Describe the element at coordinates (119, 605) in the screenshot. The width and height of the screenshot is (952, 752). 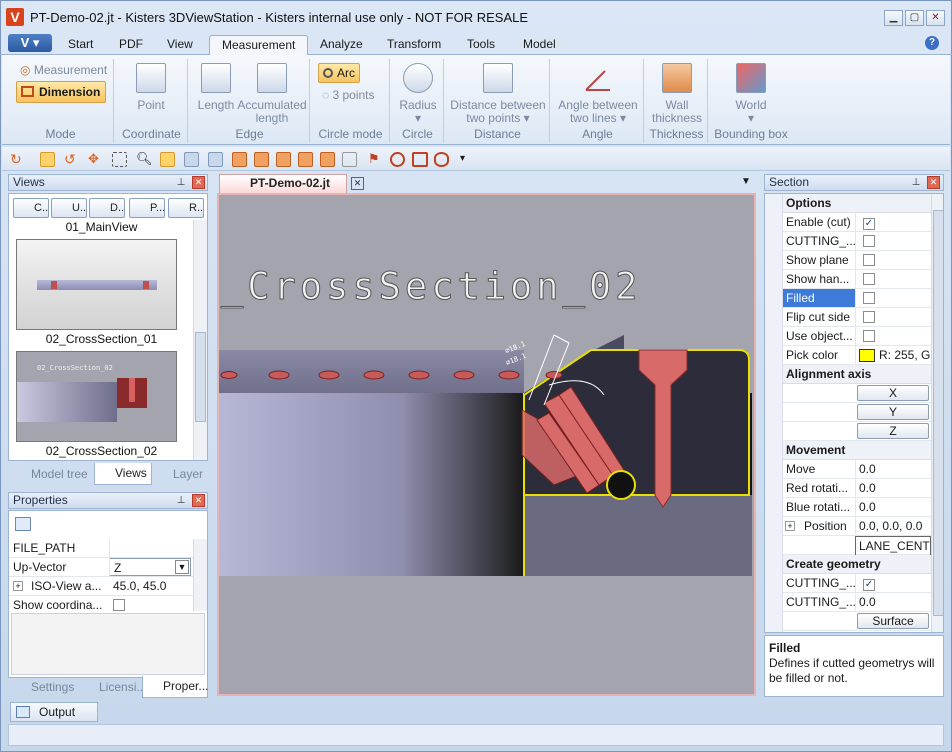
I see `show-coordinates-checkbox` at that location.